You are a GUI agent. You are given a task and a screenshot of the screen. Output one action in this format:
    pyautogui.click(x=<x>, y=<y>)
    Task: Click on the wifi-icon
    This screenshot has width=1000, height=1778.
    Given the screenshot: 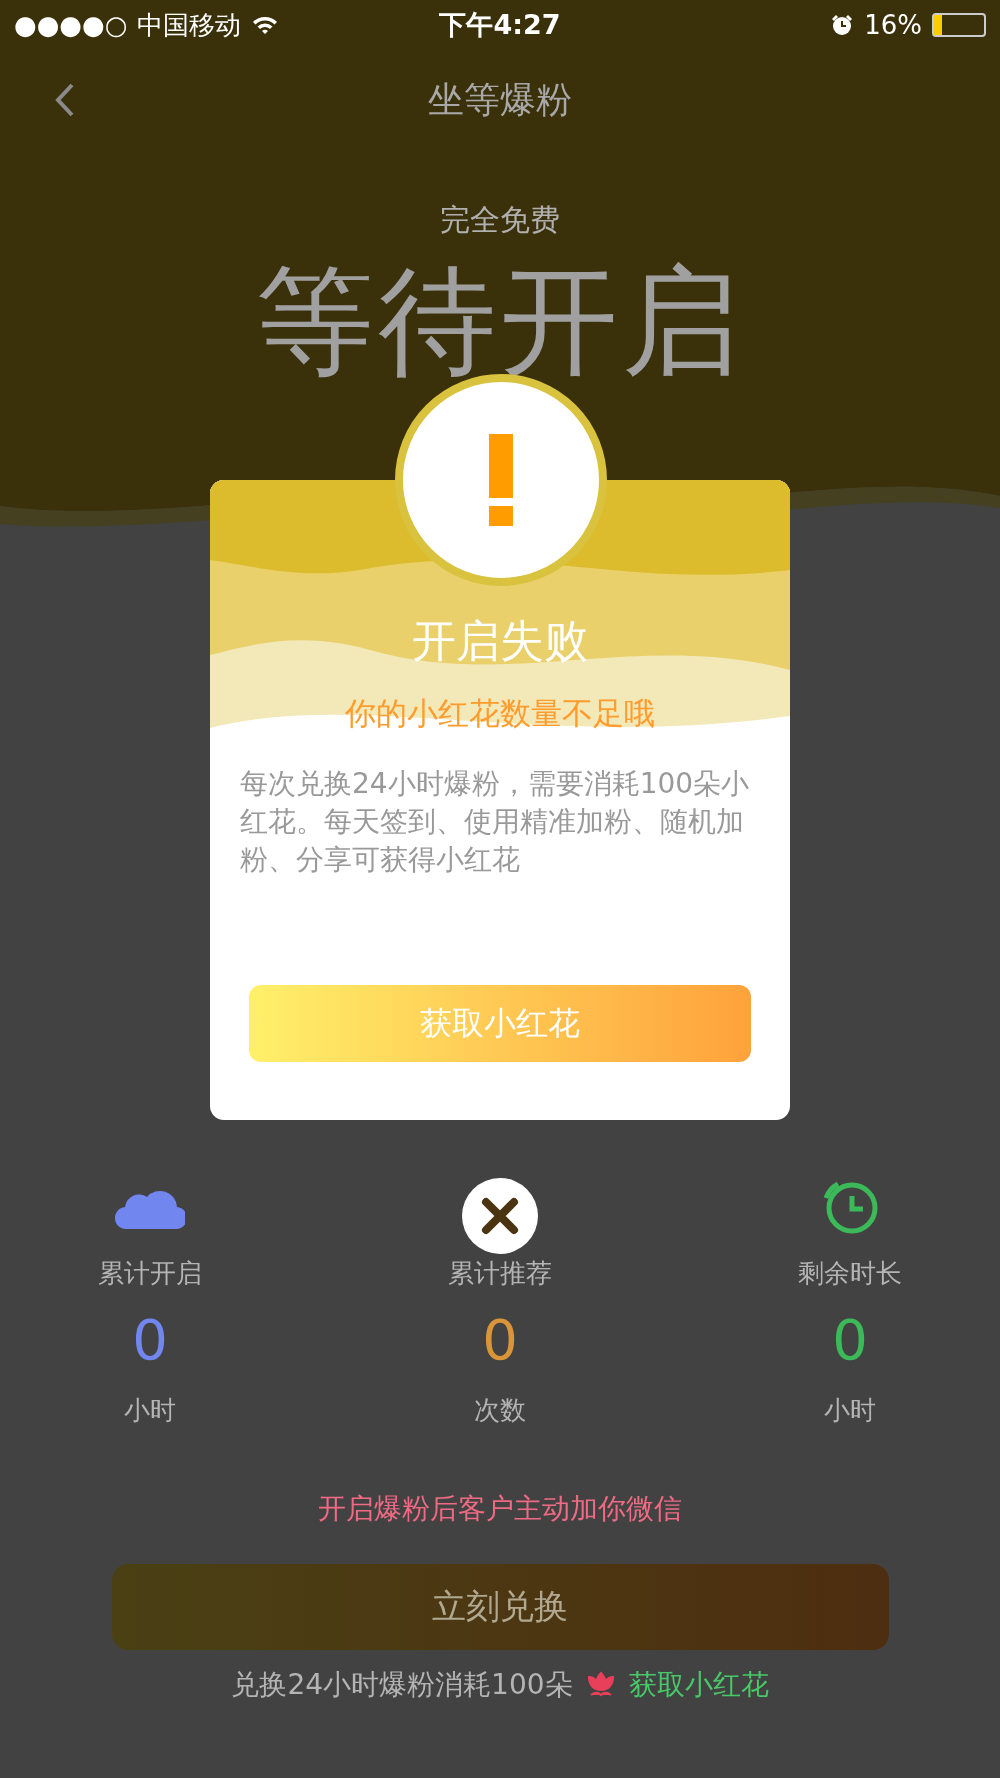 What is the action you would take?
    pyautogui.click(x=265, y=25)
    